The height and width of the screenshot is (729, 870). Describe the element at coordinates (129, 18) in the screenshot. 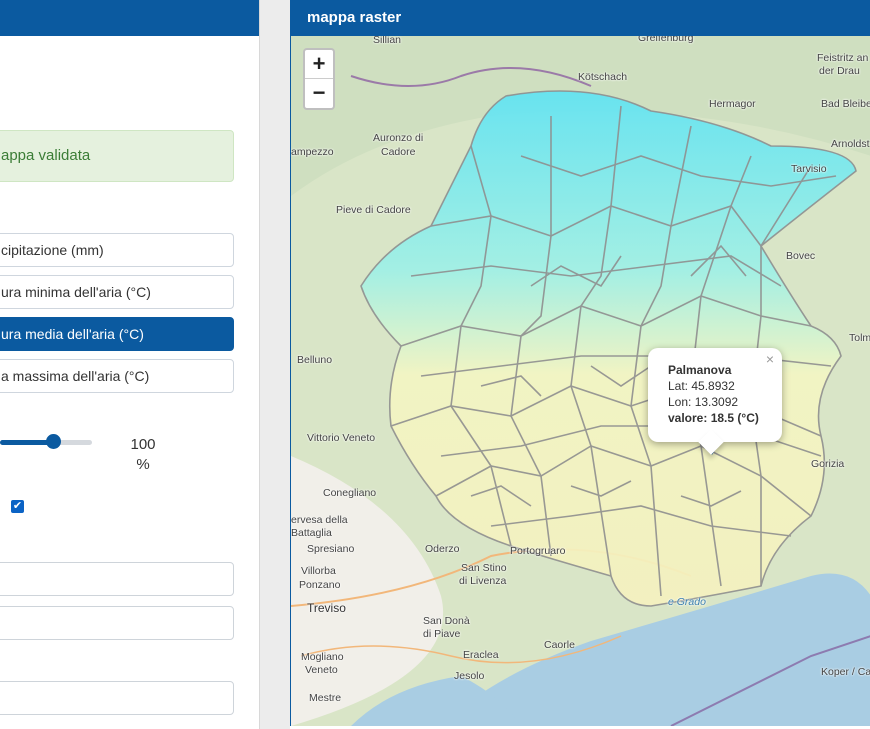

I see `control-panel-header` at that location.